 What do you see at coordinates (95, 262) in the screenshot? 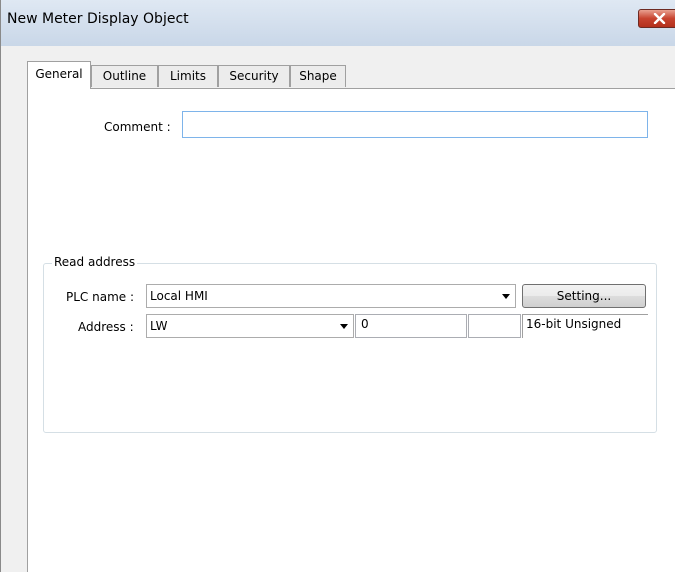
I see `read-address-title: Read address` at bounding box center [95, 262].